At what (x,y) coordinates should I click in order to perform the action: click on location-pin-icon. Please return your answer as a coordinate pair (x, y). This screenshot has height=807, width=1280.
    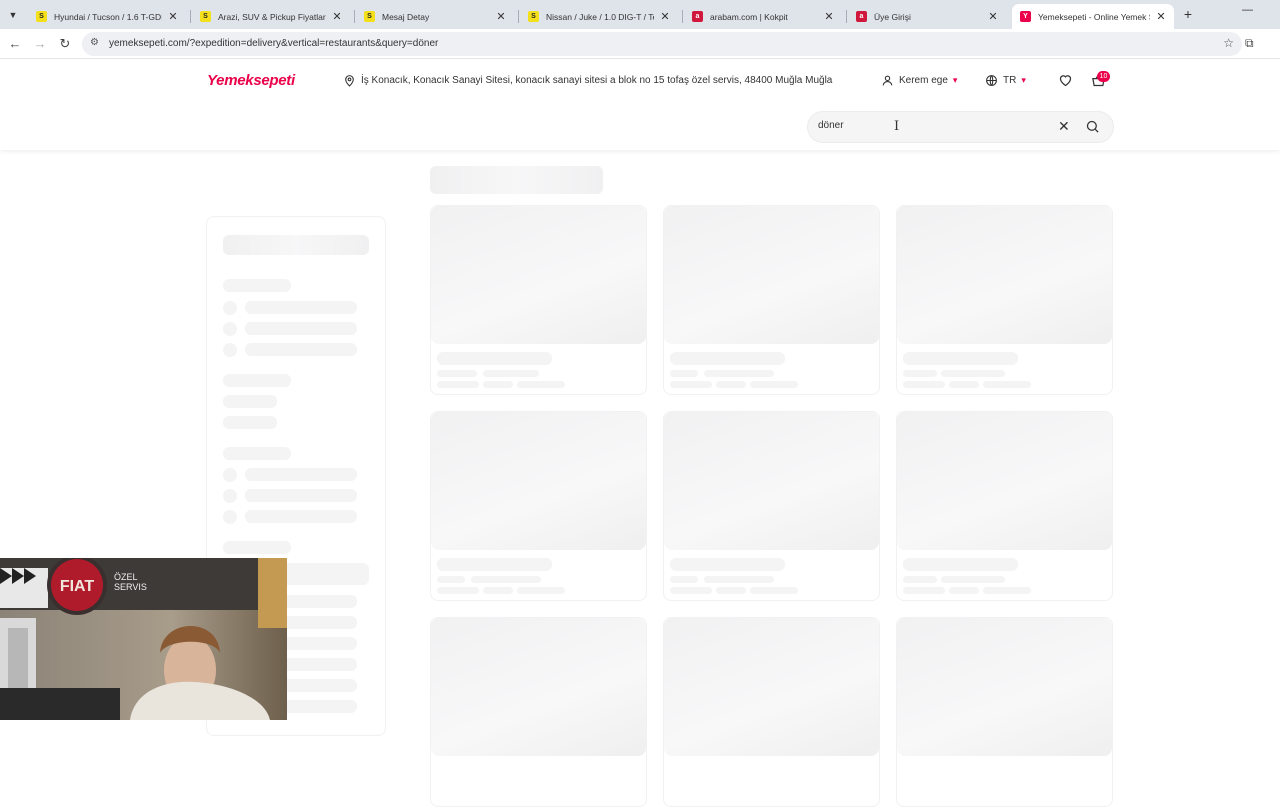
    Looking at the image, I should click on (349, 81).